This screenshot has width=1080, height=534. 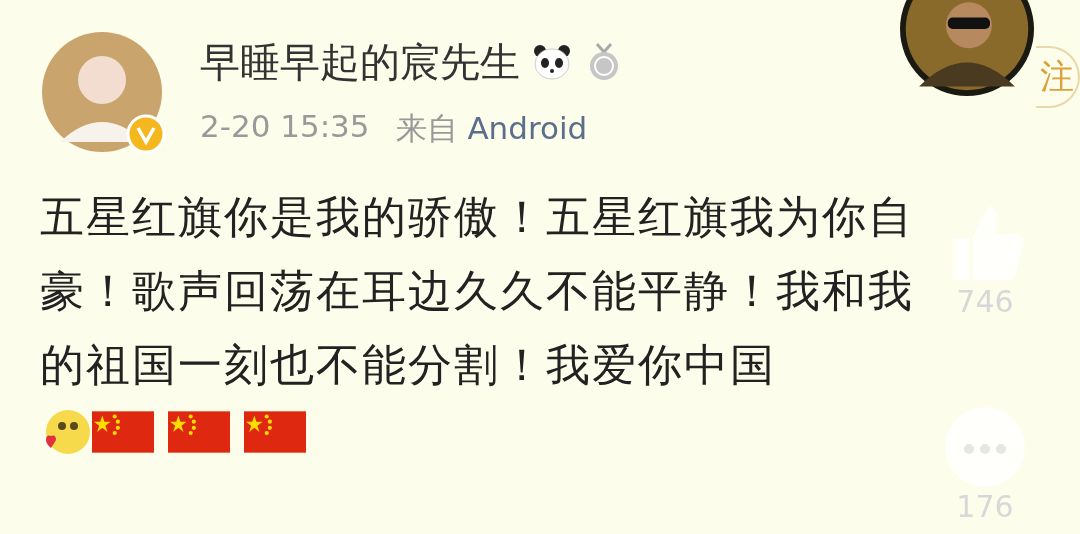 What do you see at coordinates (967, 48) in the screenshot?
I see `avatar` at bounding box center [967, 48].